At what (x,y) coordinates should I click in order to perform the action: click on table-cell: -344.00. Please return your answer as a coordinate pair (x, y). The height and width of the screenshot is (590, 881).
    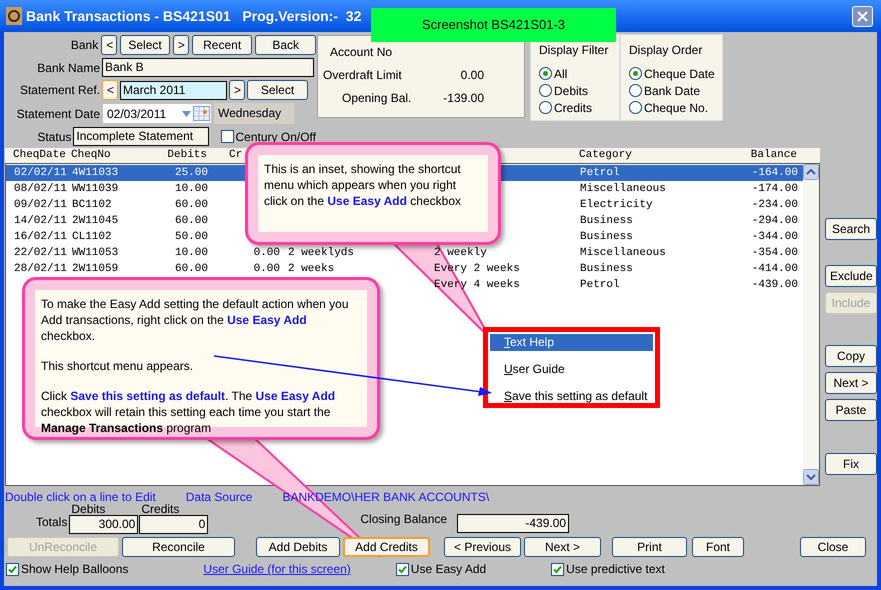
    Looking at the image, I should click on (775, 237).